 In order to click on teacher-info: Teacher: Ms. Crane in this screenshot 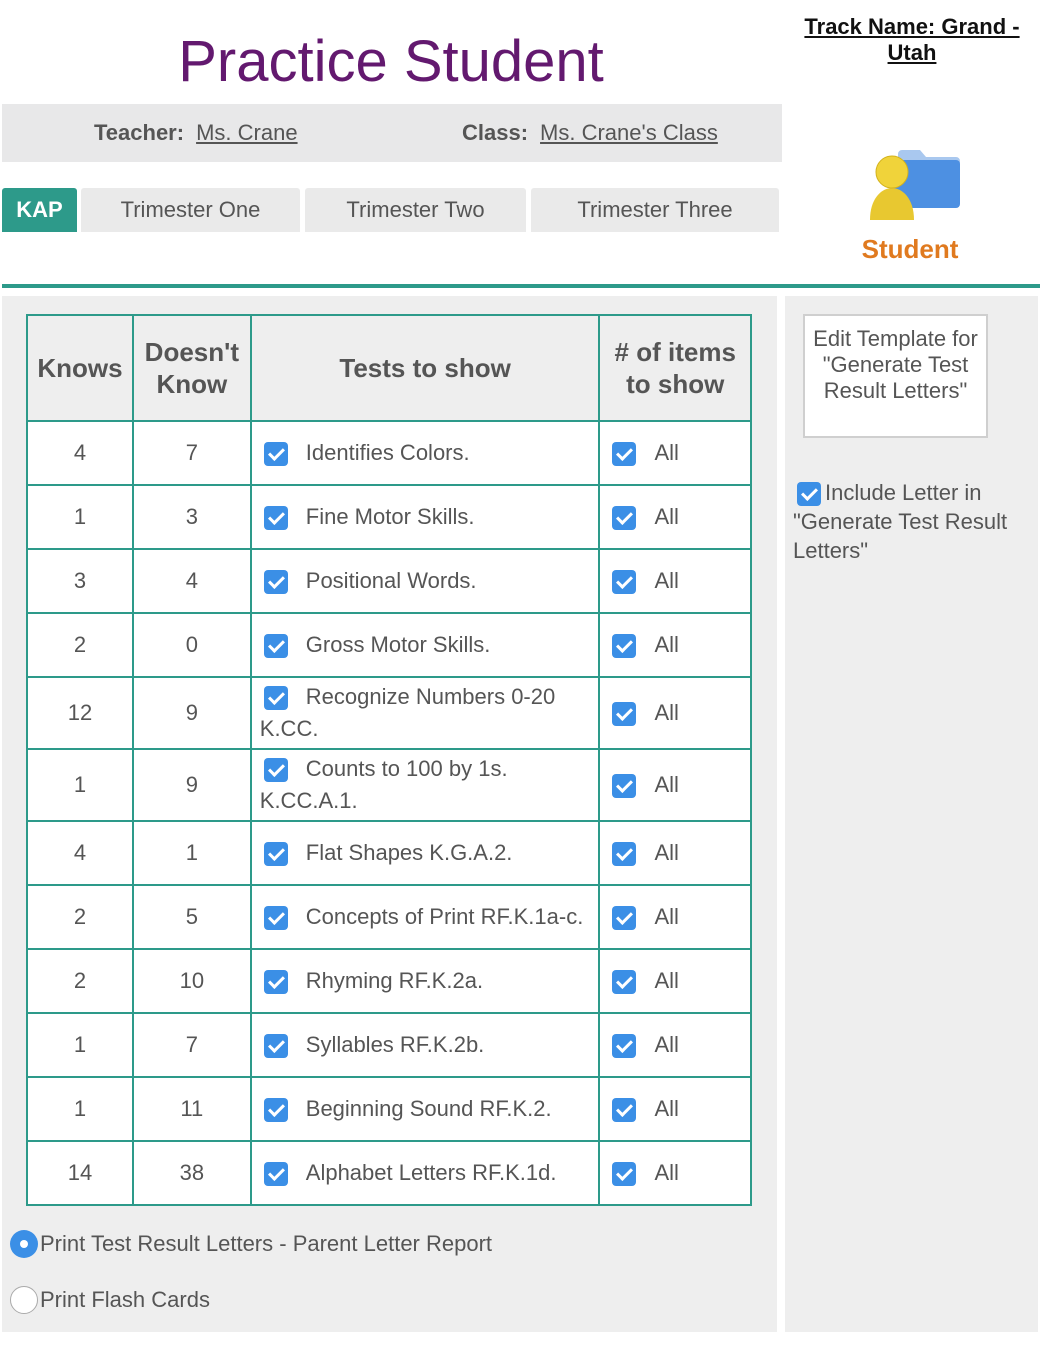, I will do `click(196, 133)`.